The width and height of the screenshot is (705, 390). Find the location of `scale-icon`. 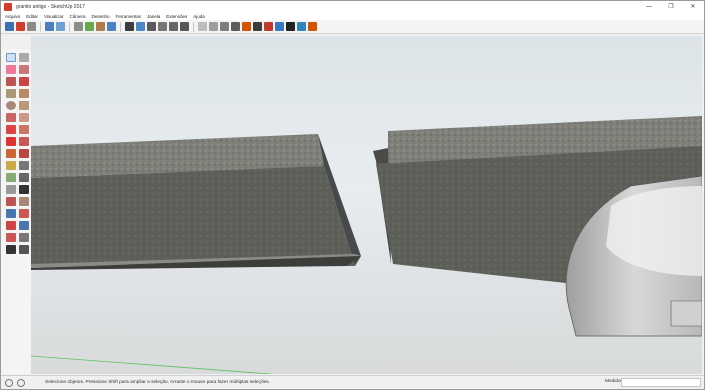

scale-icon is located at coordinates (11, 153).